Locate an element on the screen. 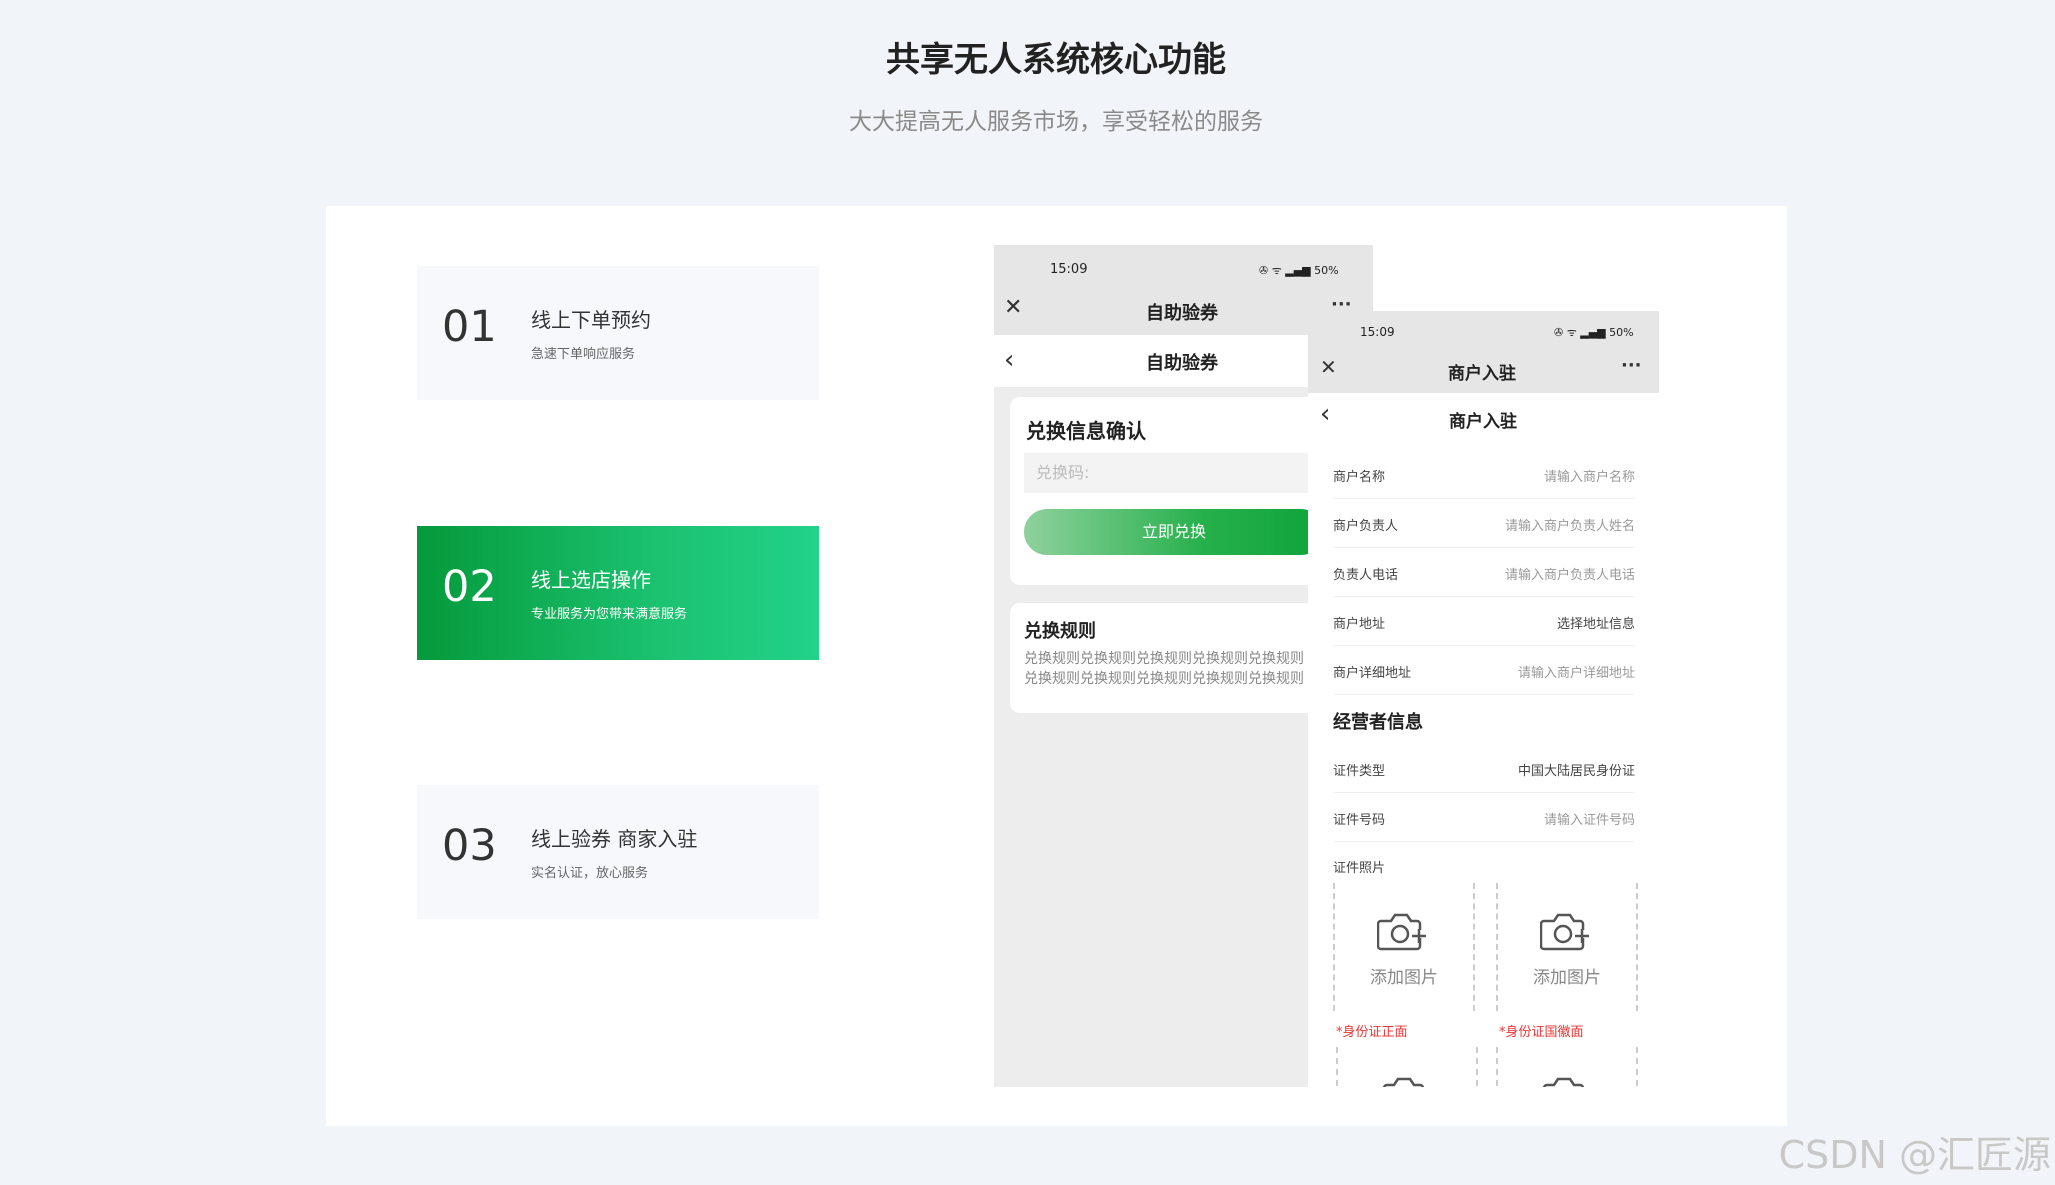 The height and width of the screenshot is (1185, 2055). redeem-button: 立即兑换 is located at coordinates (1167, 532).